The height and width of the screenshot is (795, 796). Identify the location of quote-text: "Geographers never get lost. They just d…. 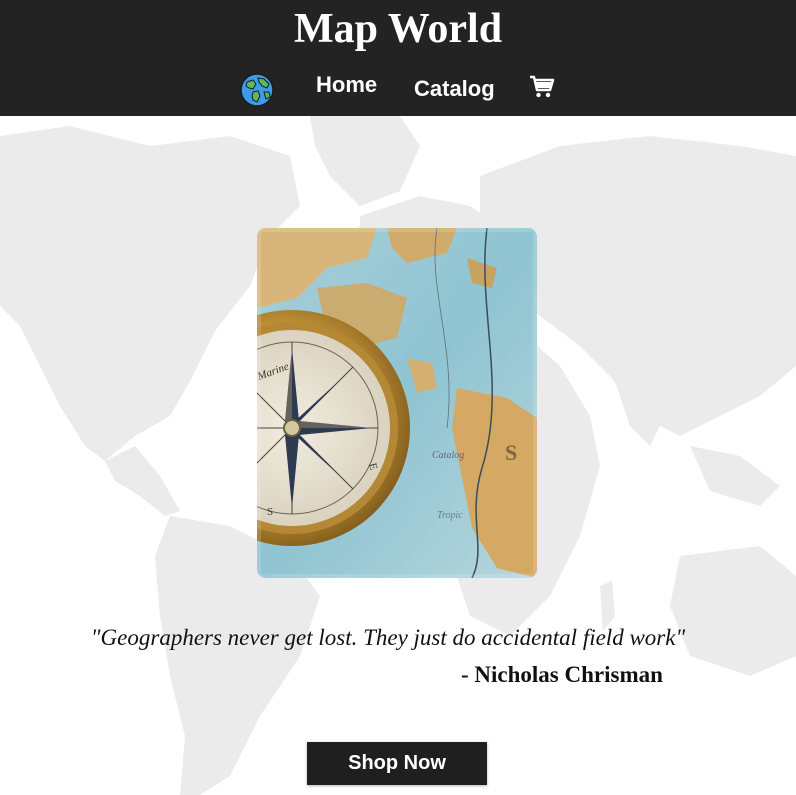
(388, 638).